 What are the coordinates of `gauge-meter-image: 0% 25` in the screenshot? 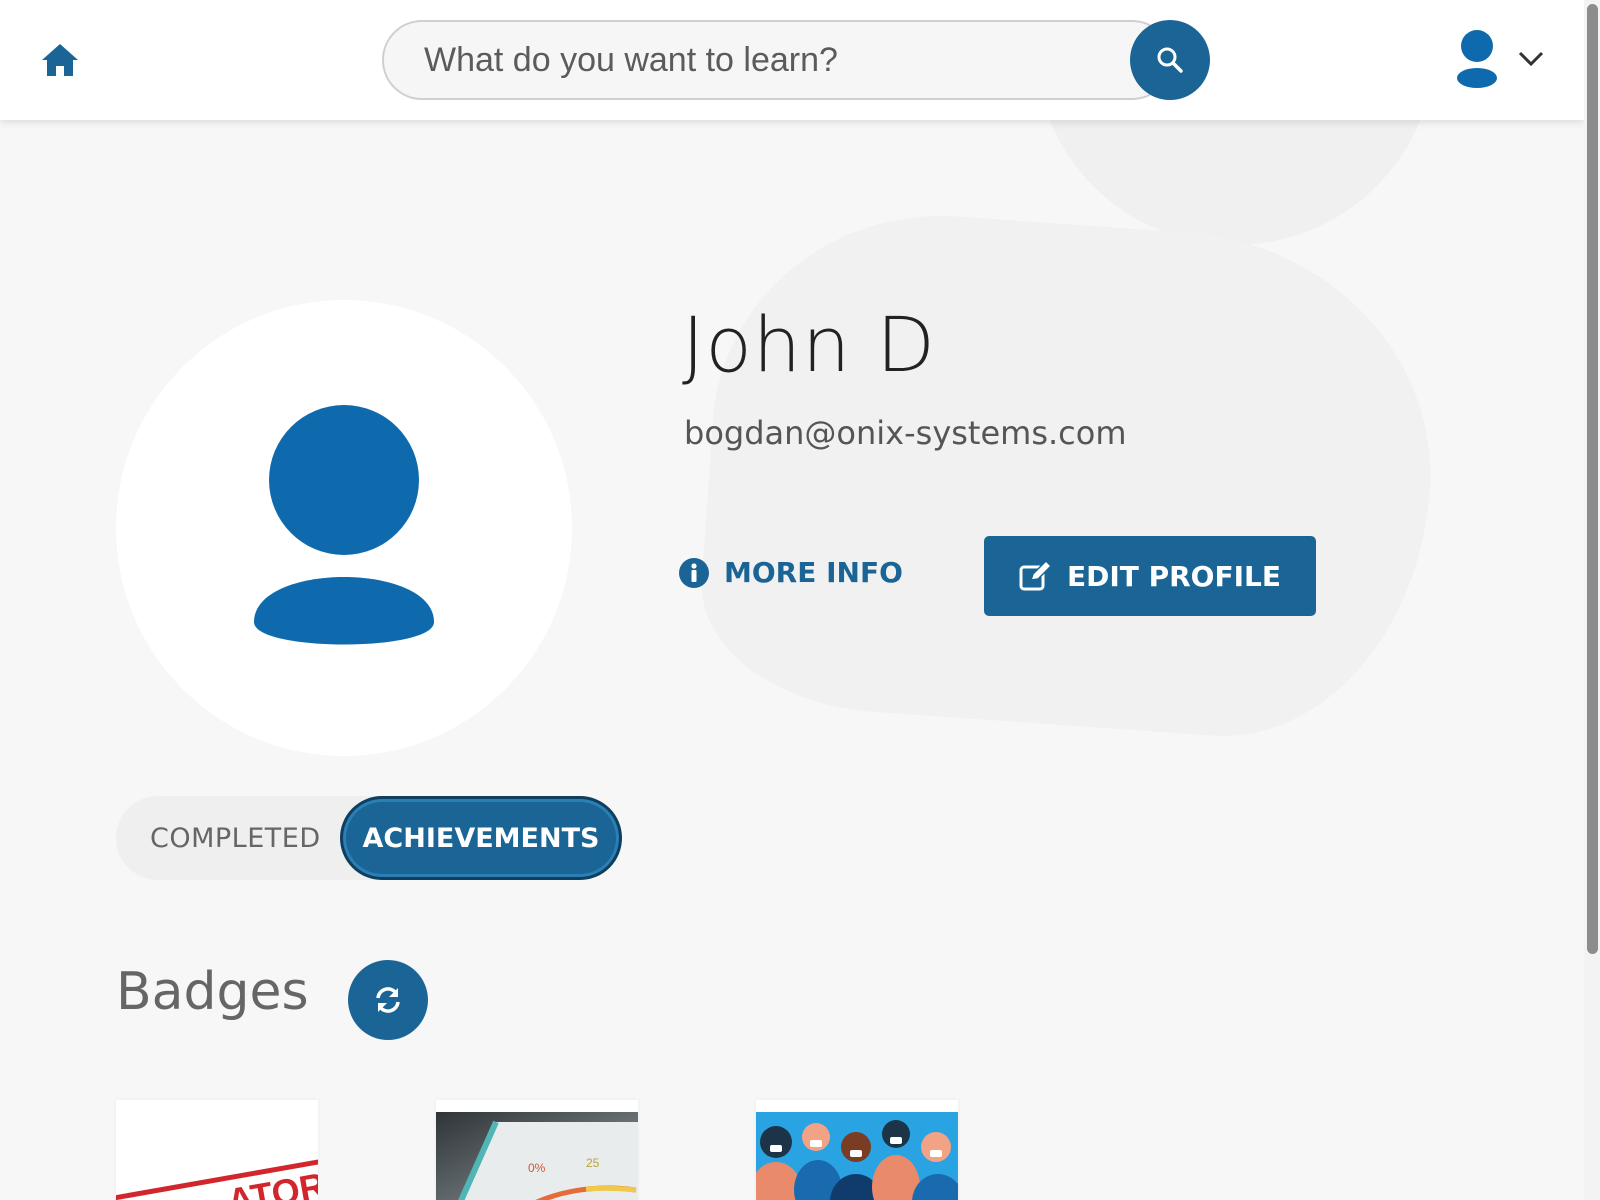 It's located at (537, 1156).